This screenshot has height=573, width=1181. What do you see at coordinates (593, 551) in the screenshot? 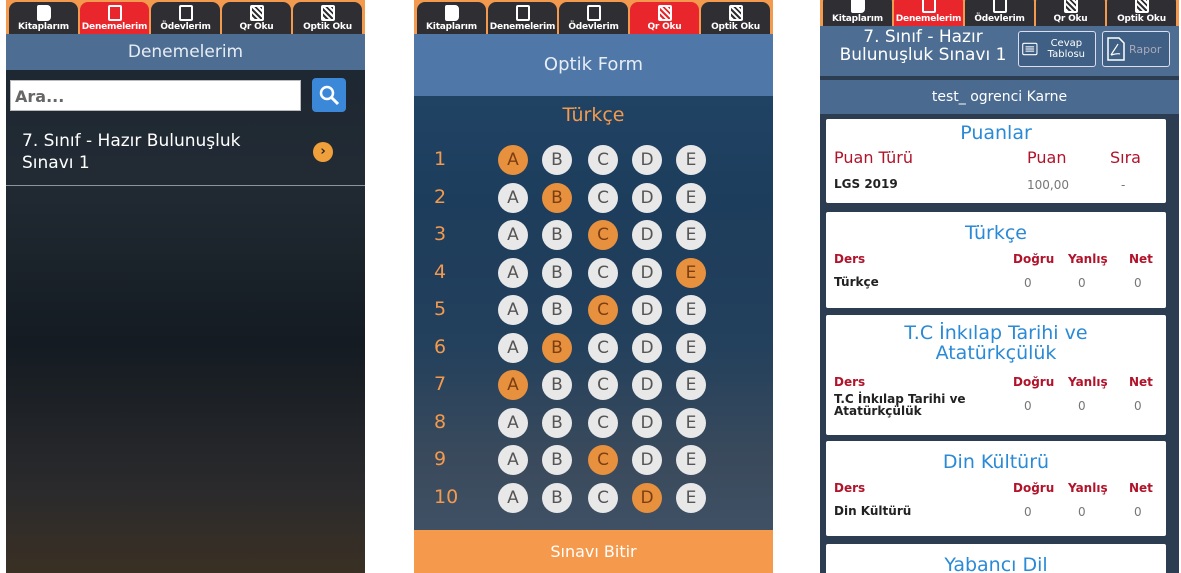
I see `finish-exam-button: Sınavı Bitir` at bounding box center [593, 551].